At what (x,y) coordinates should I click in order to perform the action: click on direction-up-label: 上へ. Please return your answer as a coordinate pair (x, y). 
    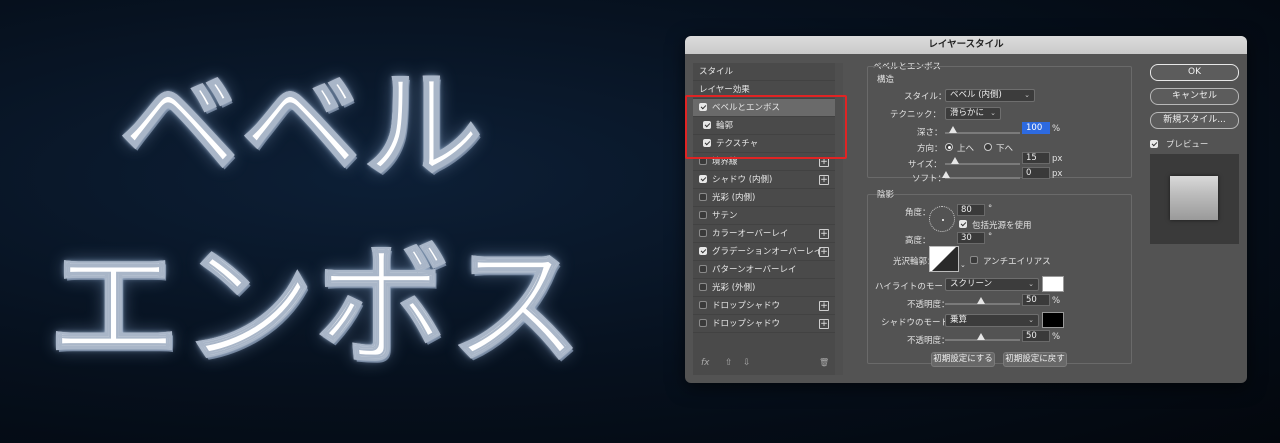
    Looking at the image, I should click on (966, 149).